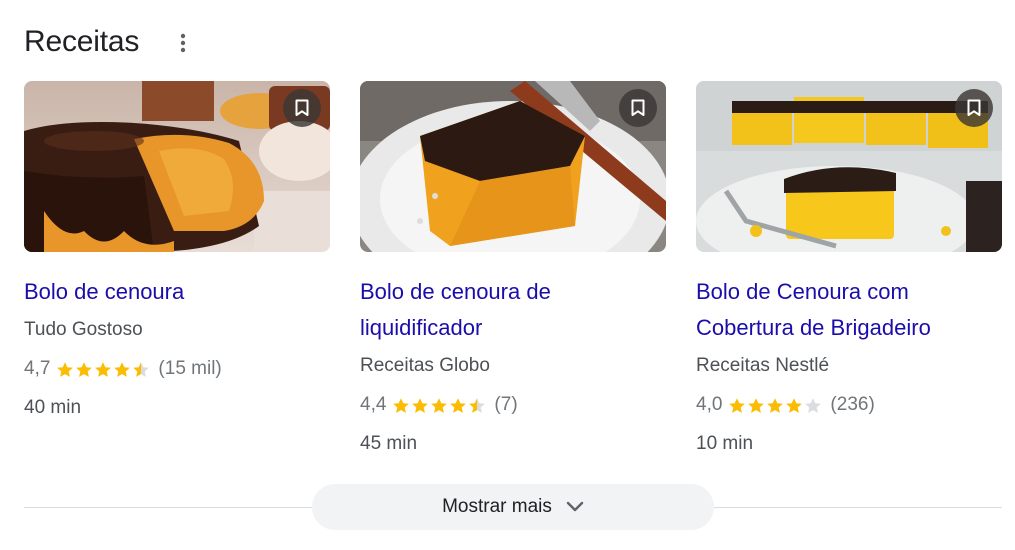  Describe the element at coordinates (513, 310) in the screenshot. I see `recipe-title-link: Bolo de cenoura de liquidificador` at that location.